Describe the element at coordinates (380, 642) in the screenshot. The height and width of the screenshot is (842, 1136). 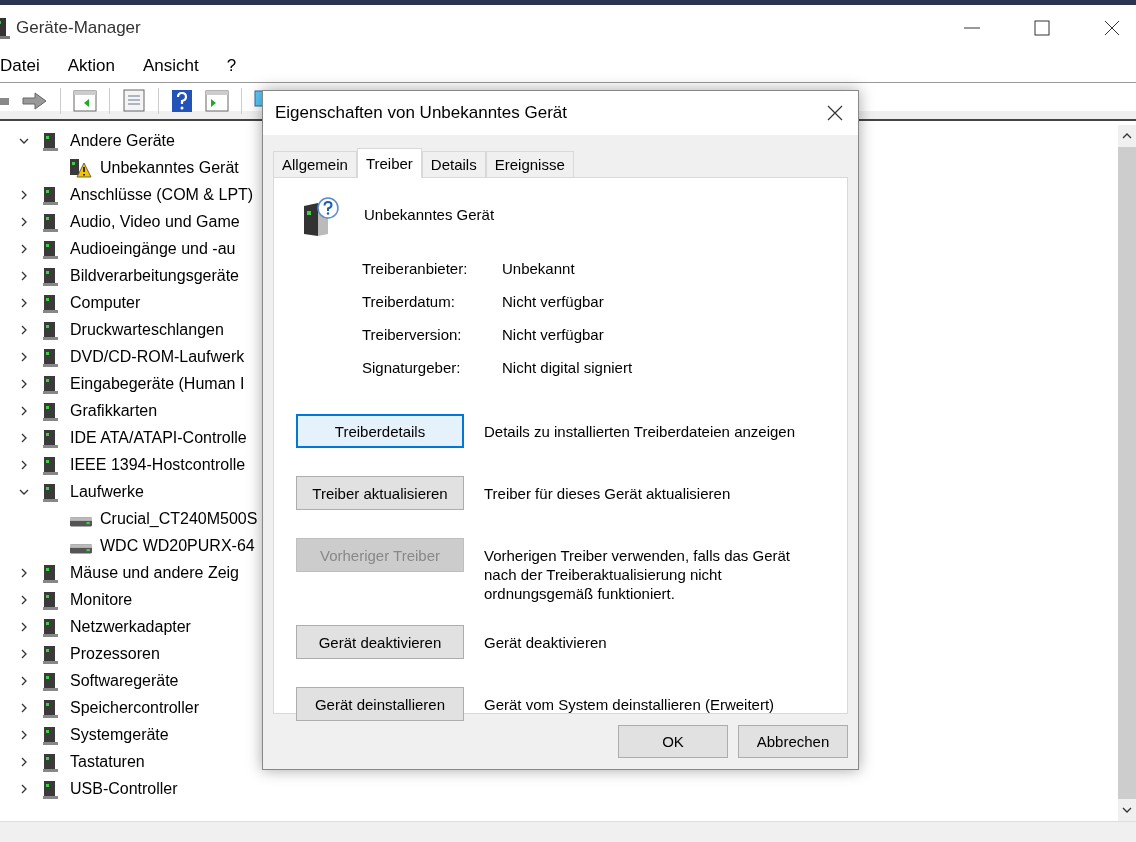
I see `action-button: Gerät deaktivieren` at that location.